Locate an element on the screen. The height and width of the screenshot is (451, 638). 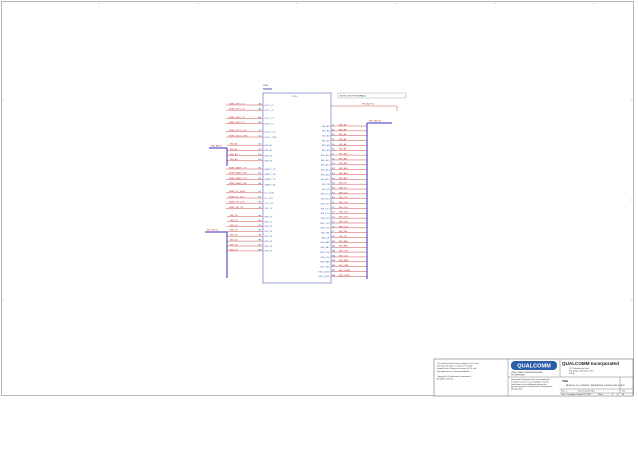
right-pin-net: EBI_CAS is located at coordinates (344, 265).